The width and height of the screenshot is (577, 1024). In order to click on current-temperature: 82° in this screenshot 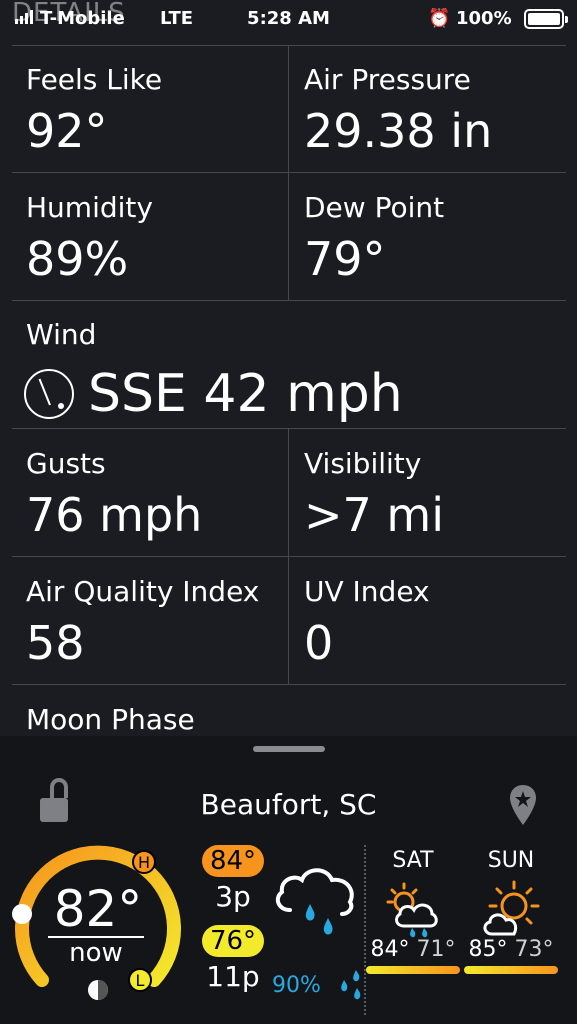, I will do `click(98, 909)`.